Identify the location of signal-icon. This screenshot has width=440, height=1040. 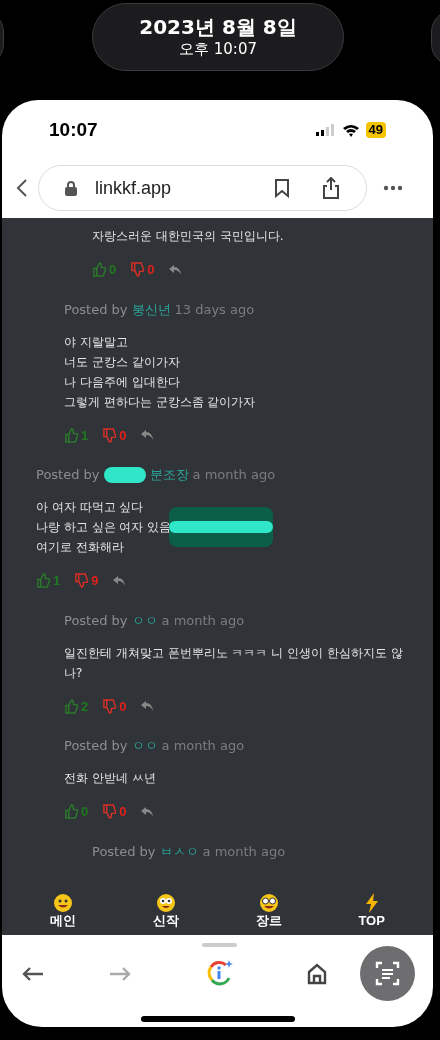
(325, 130).